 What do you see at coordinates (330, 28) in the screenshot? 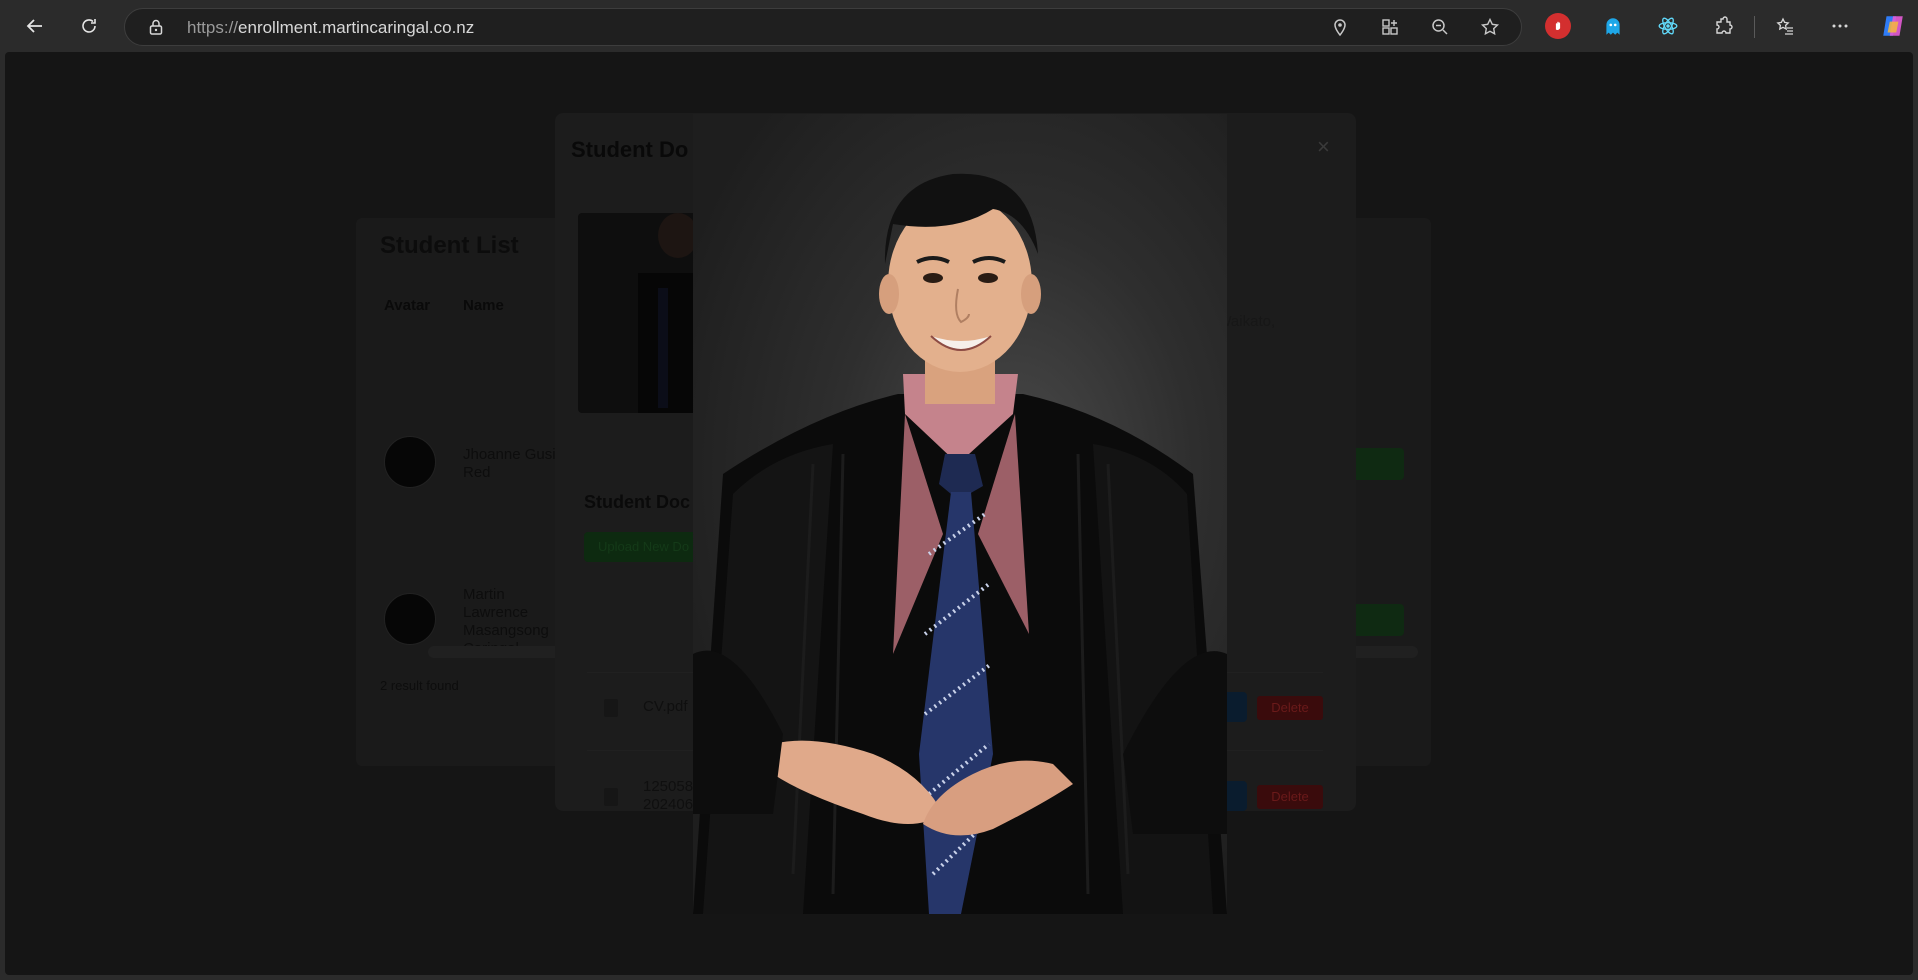
I see `url-text: https://enrollment.martincaringal.co.nz` at bounding box center [330, 28].